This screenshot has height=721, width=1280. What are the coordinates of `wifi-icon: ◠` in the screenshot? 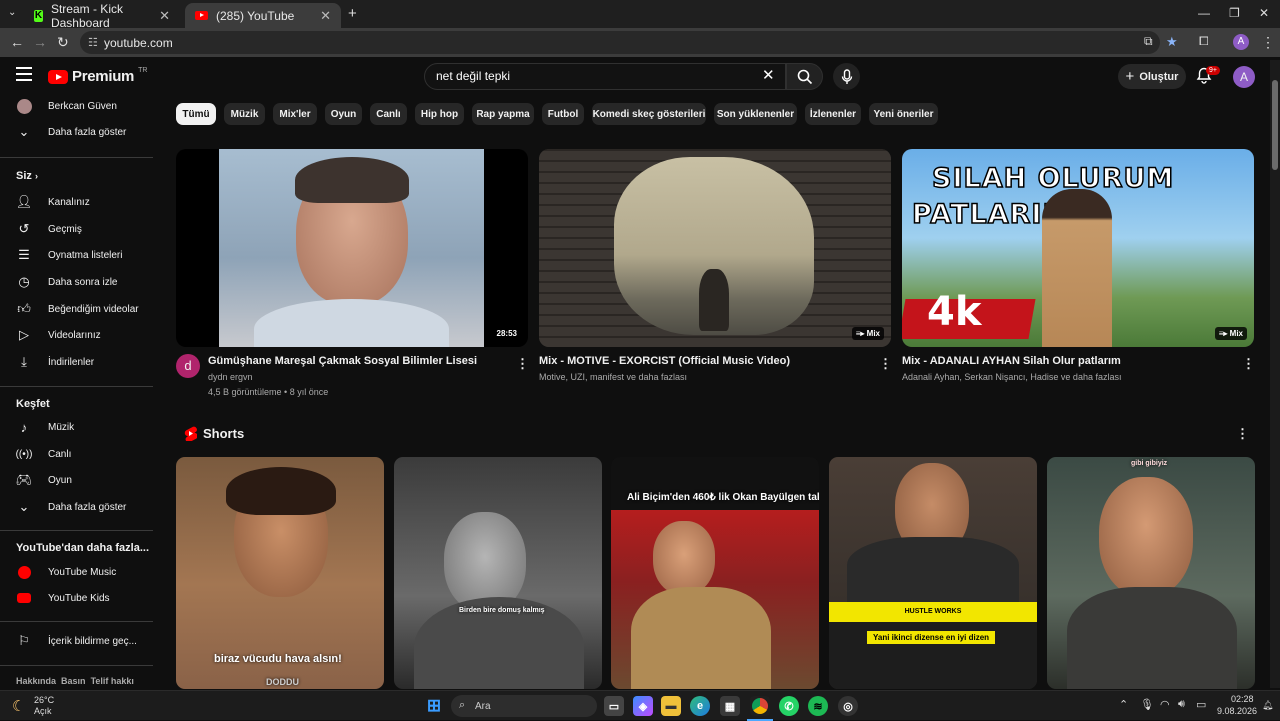 It's located at (1165, 704).